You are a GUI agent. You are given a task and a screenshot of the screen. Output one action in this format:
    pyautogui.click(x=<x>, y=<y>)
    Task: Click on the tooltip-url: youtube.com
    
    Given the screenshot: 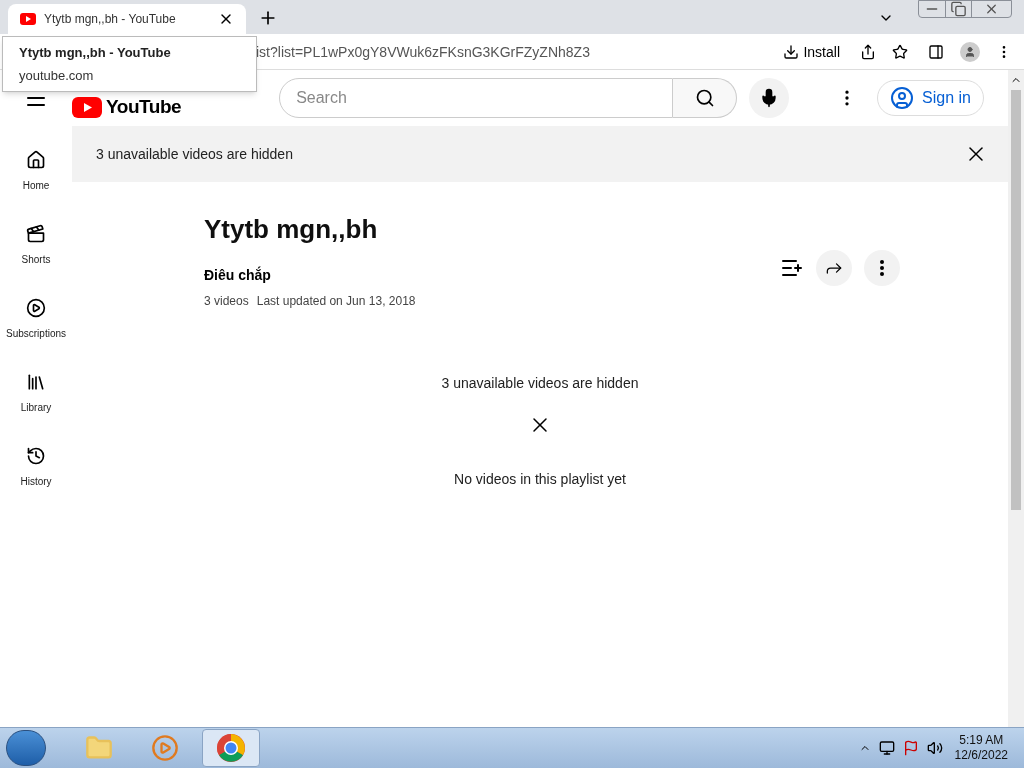 What is the action you would take?
    pyautogui.click(x=57, y=76)
    